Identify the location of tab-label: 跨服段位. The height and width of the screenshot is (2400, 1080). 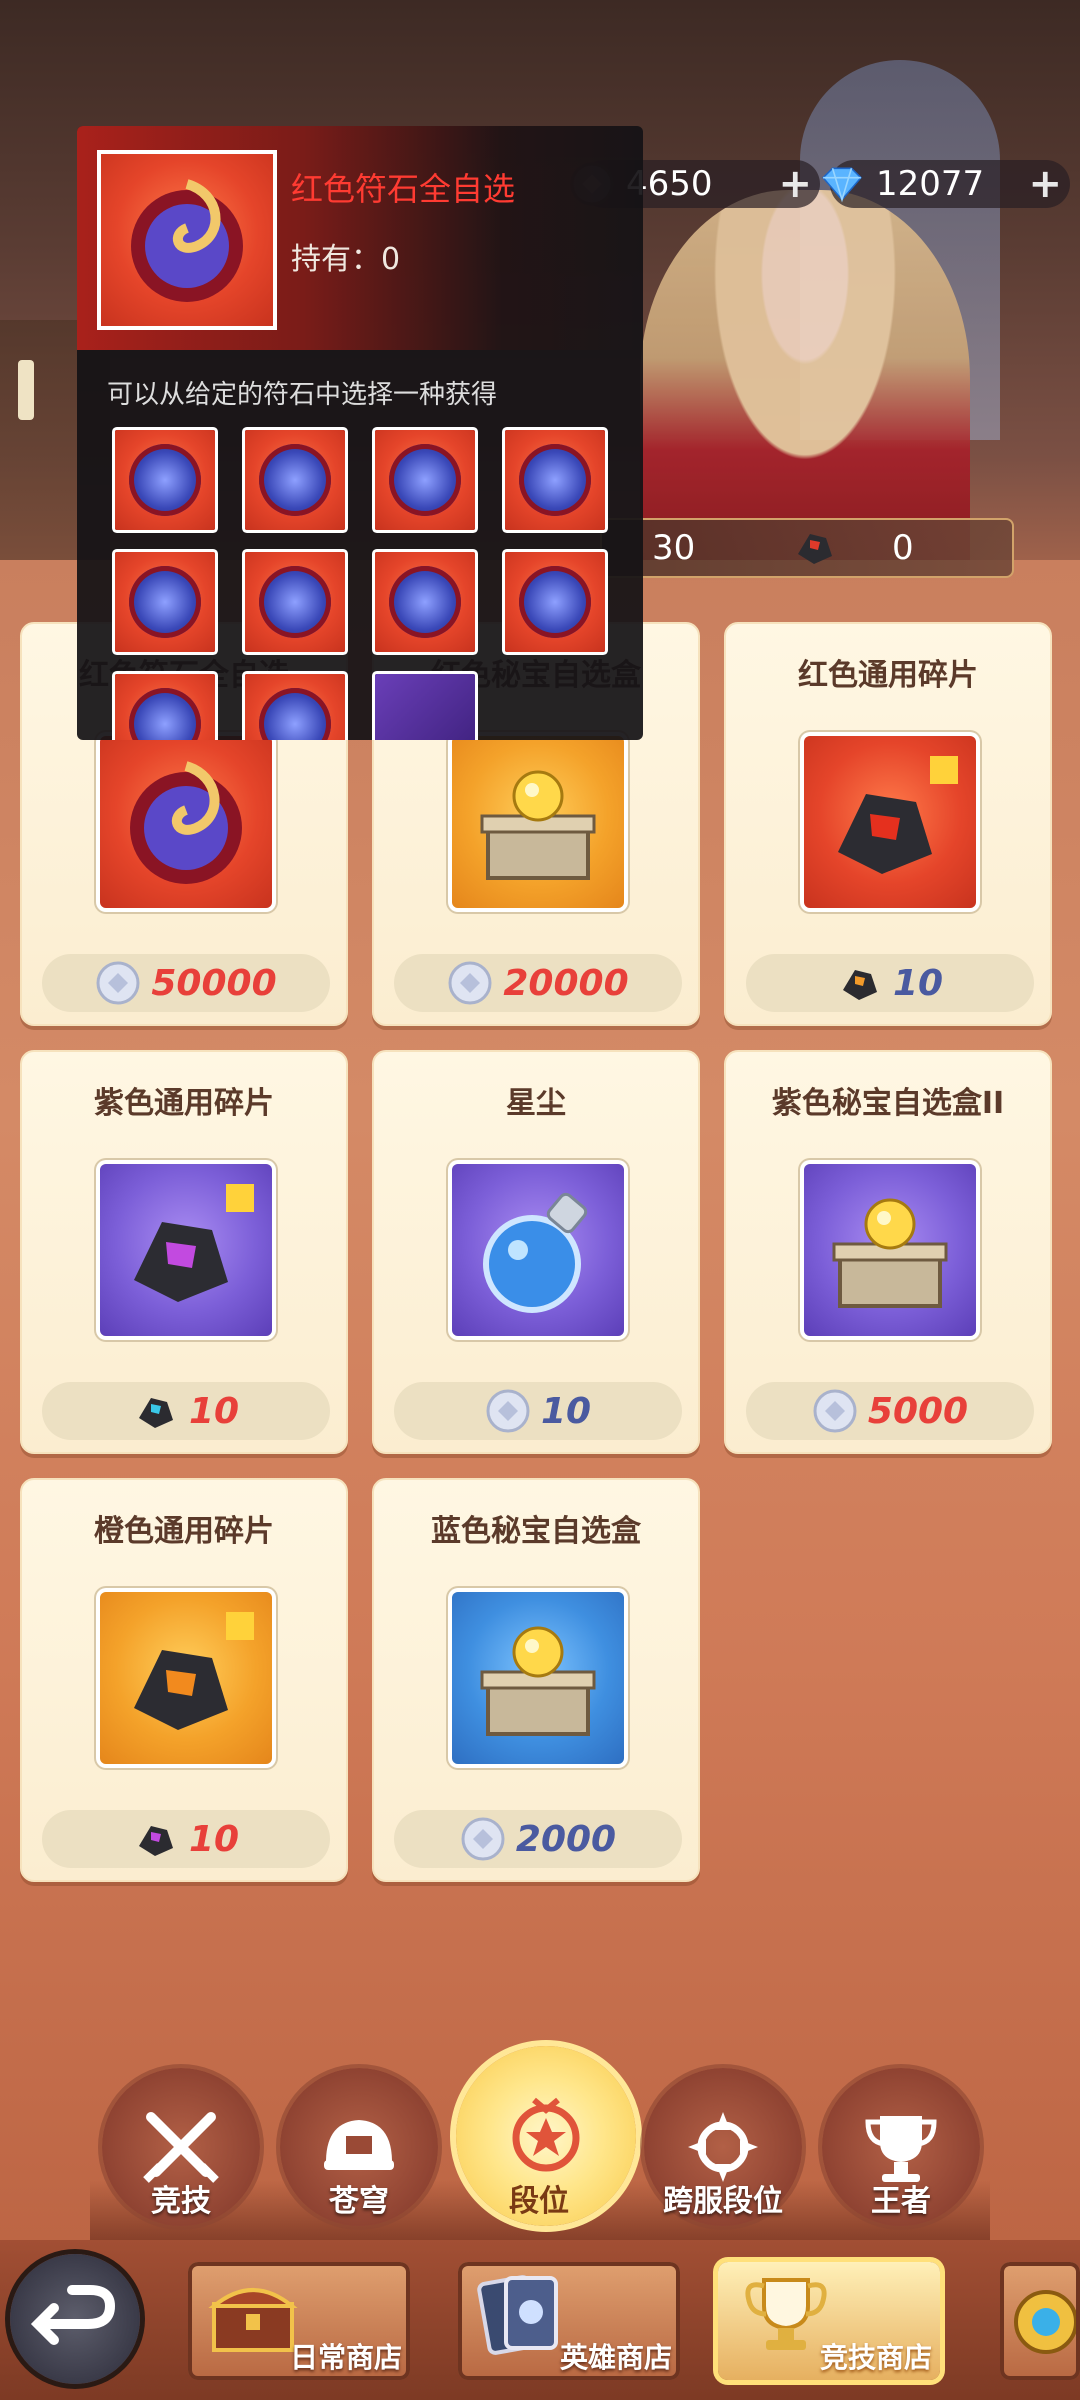
(723, 2201).